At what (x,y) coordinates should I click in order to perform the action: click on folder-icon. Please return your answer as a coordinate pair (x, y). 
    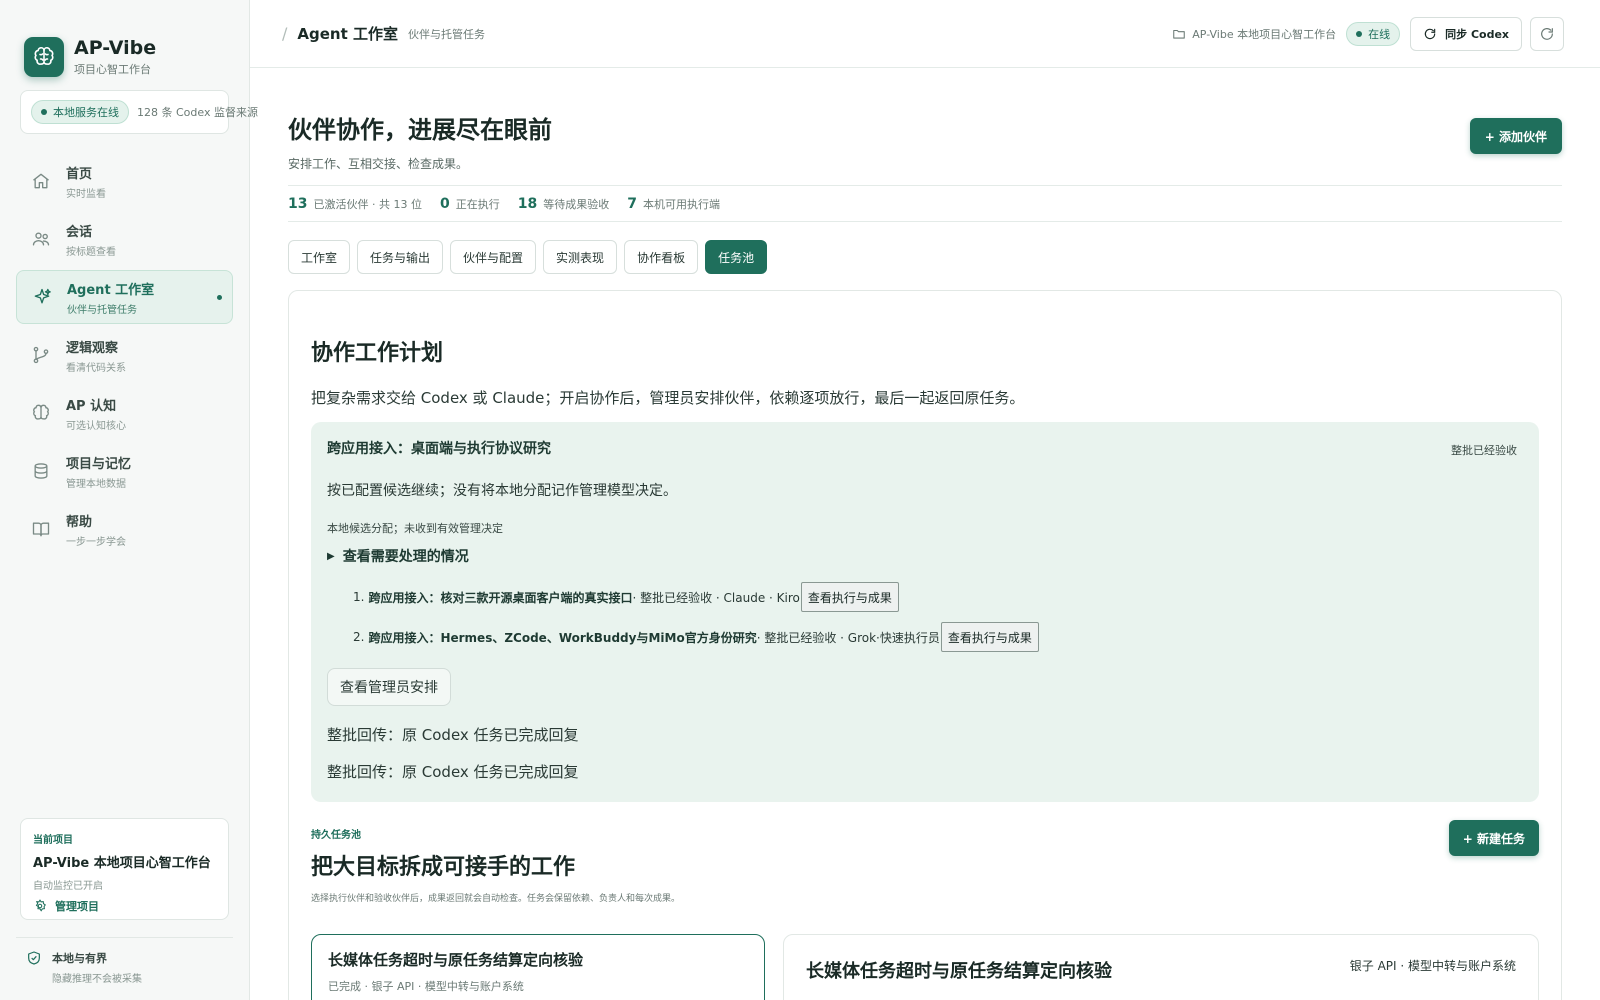
    Looking at the image, I should click on (1179, 34).